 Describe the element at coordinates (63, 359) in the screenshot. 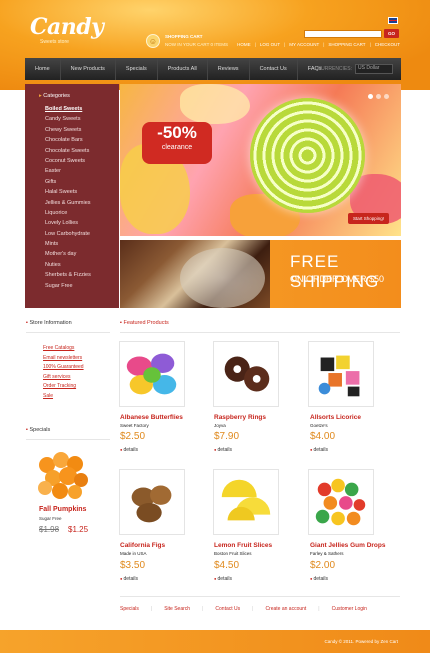

I see `info-link: Email newsletters` at that location.